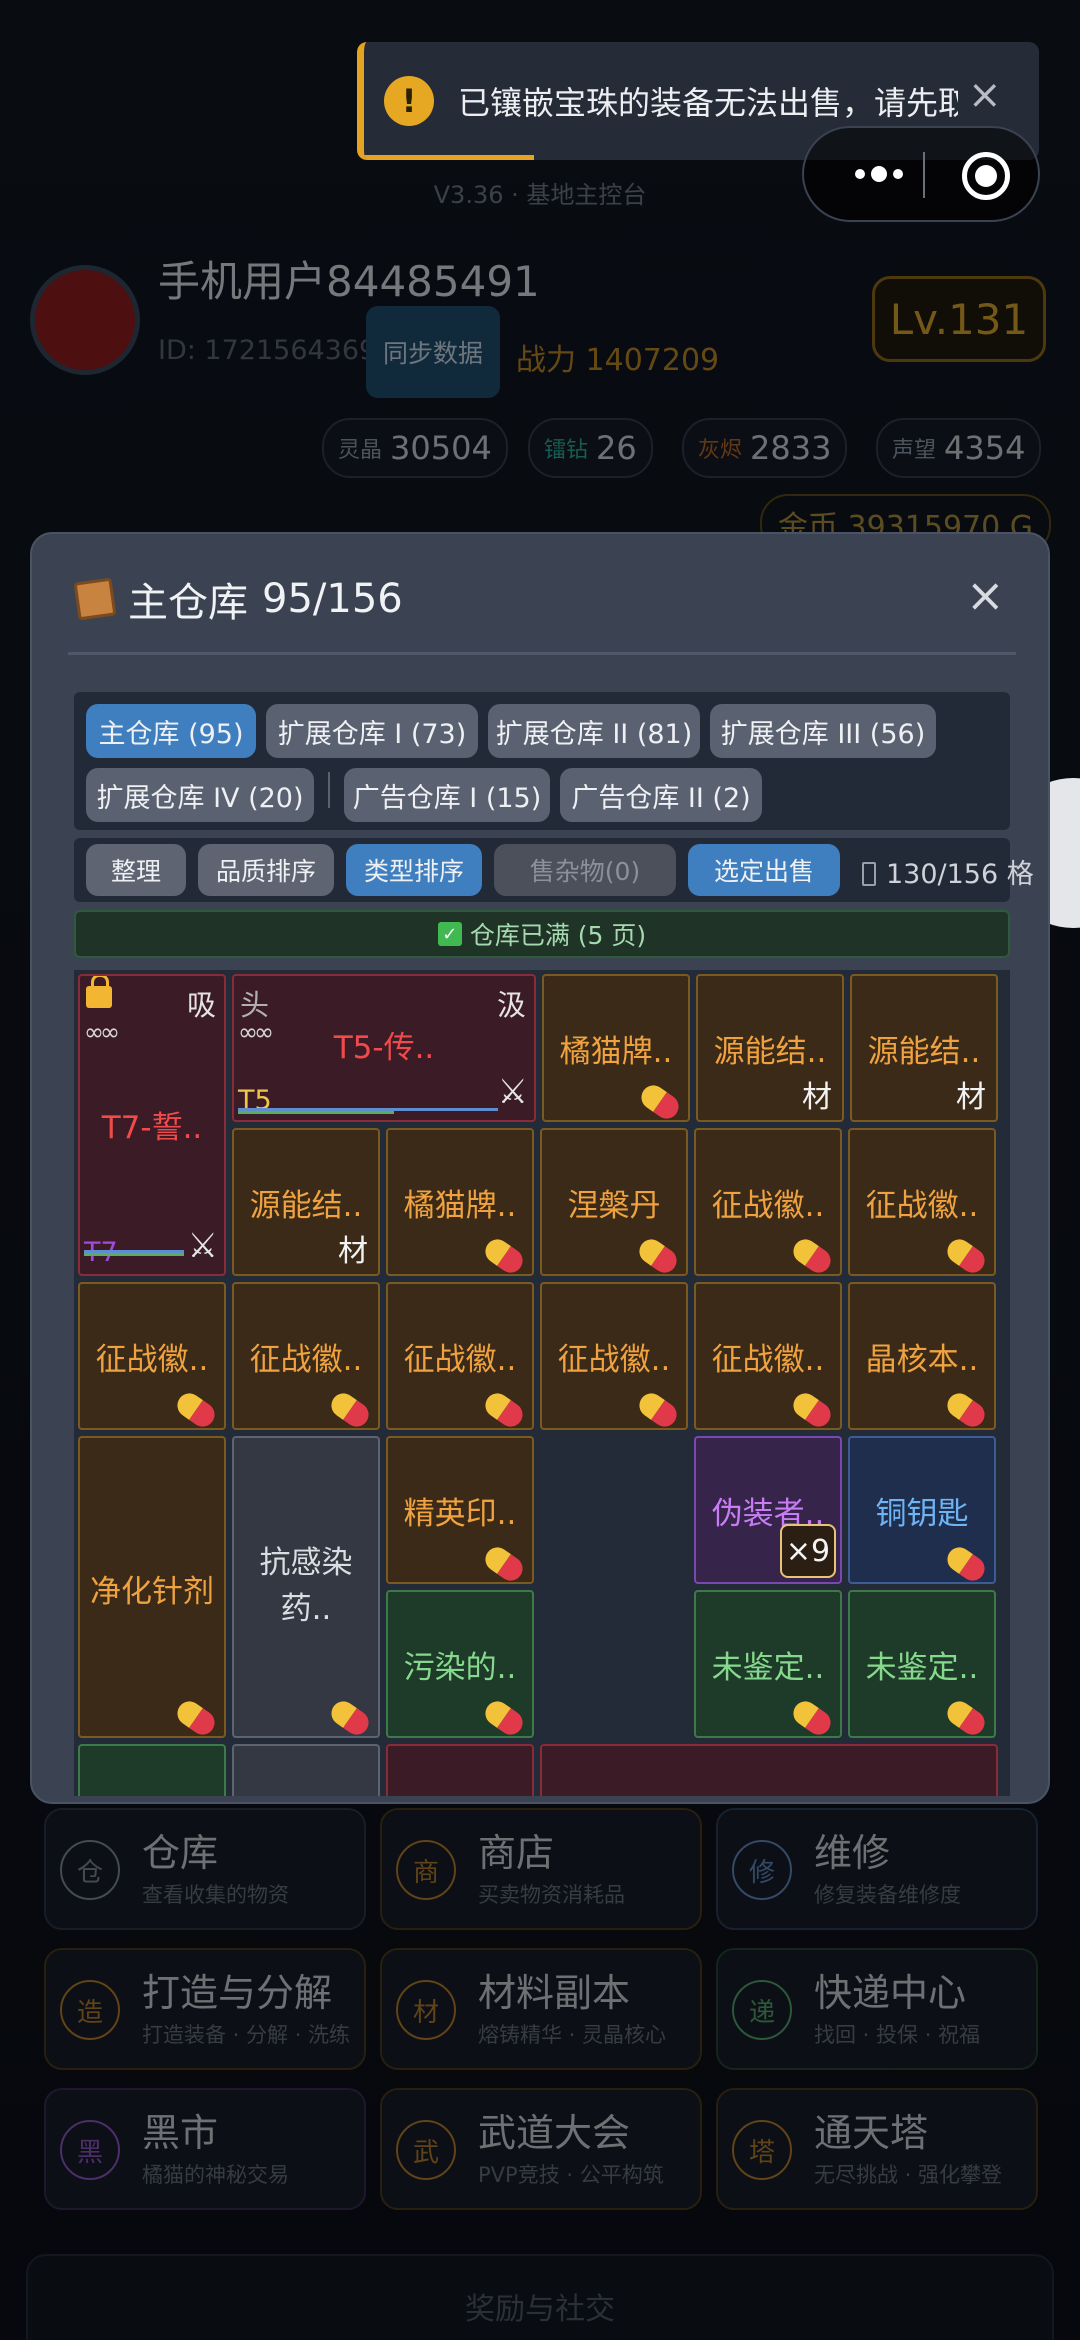 The height and width of the screenshot is (2340, 1080). Describe the element at coordinates (447, 795) in the screenshot. I see `tab-ad-1: 广告仓库 I (15)` at that location.